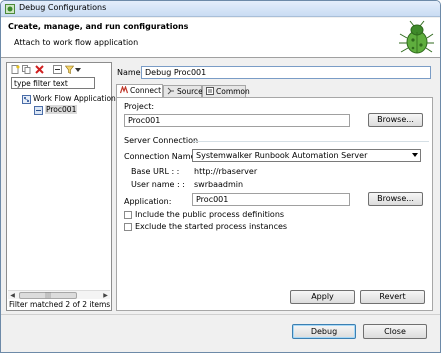  I want to click on workflow-icon, so click(26, 99).